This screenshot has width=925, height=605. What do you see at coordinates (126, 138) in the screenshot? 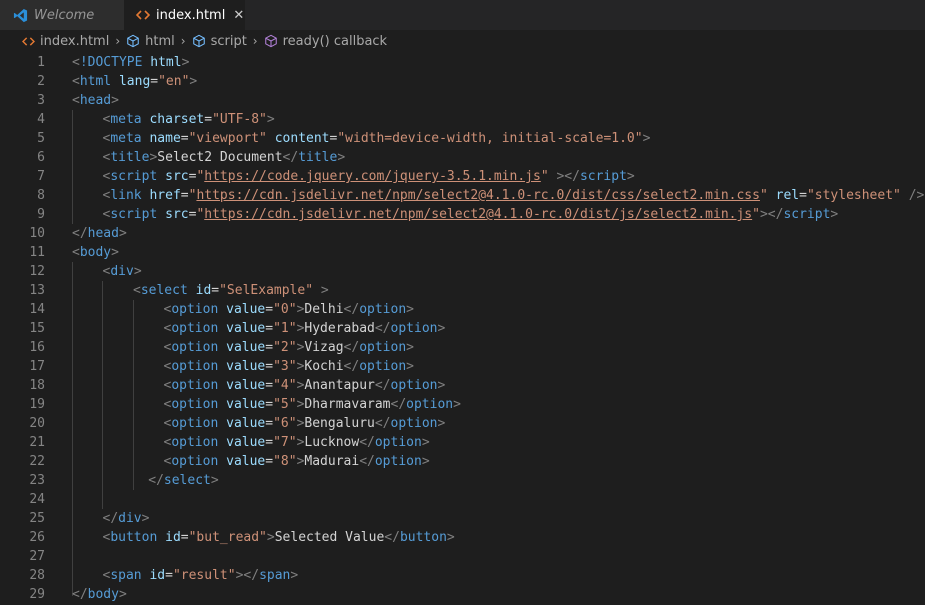
I see `code-token: meta` at bounding box center [126, 138].